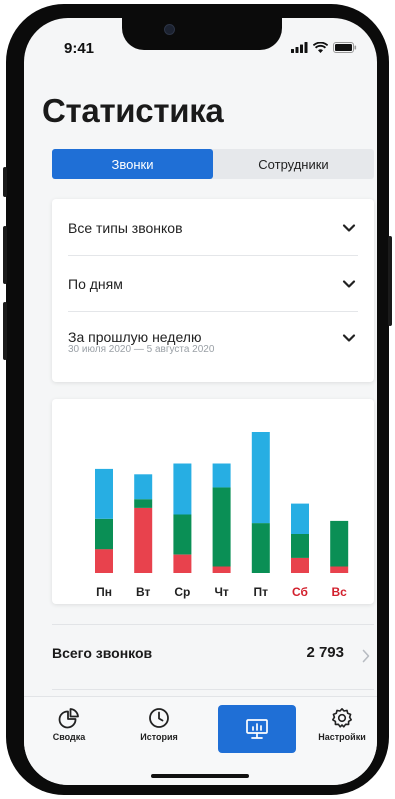  What do you see at coordinates (342, 718) in the screenshot?
I see `gear-icon` at bounding box center [342, 718].